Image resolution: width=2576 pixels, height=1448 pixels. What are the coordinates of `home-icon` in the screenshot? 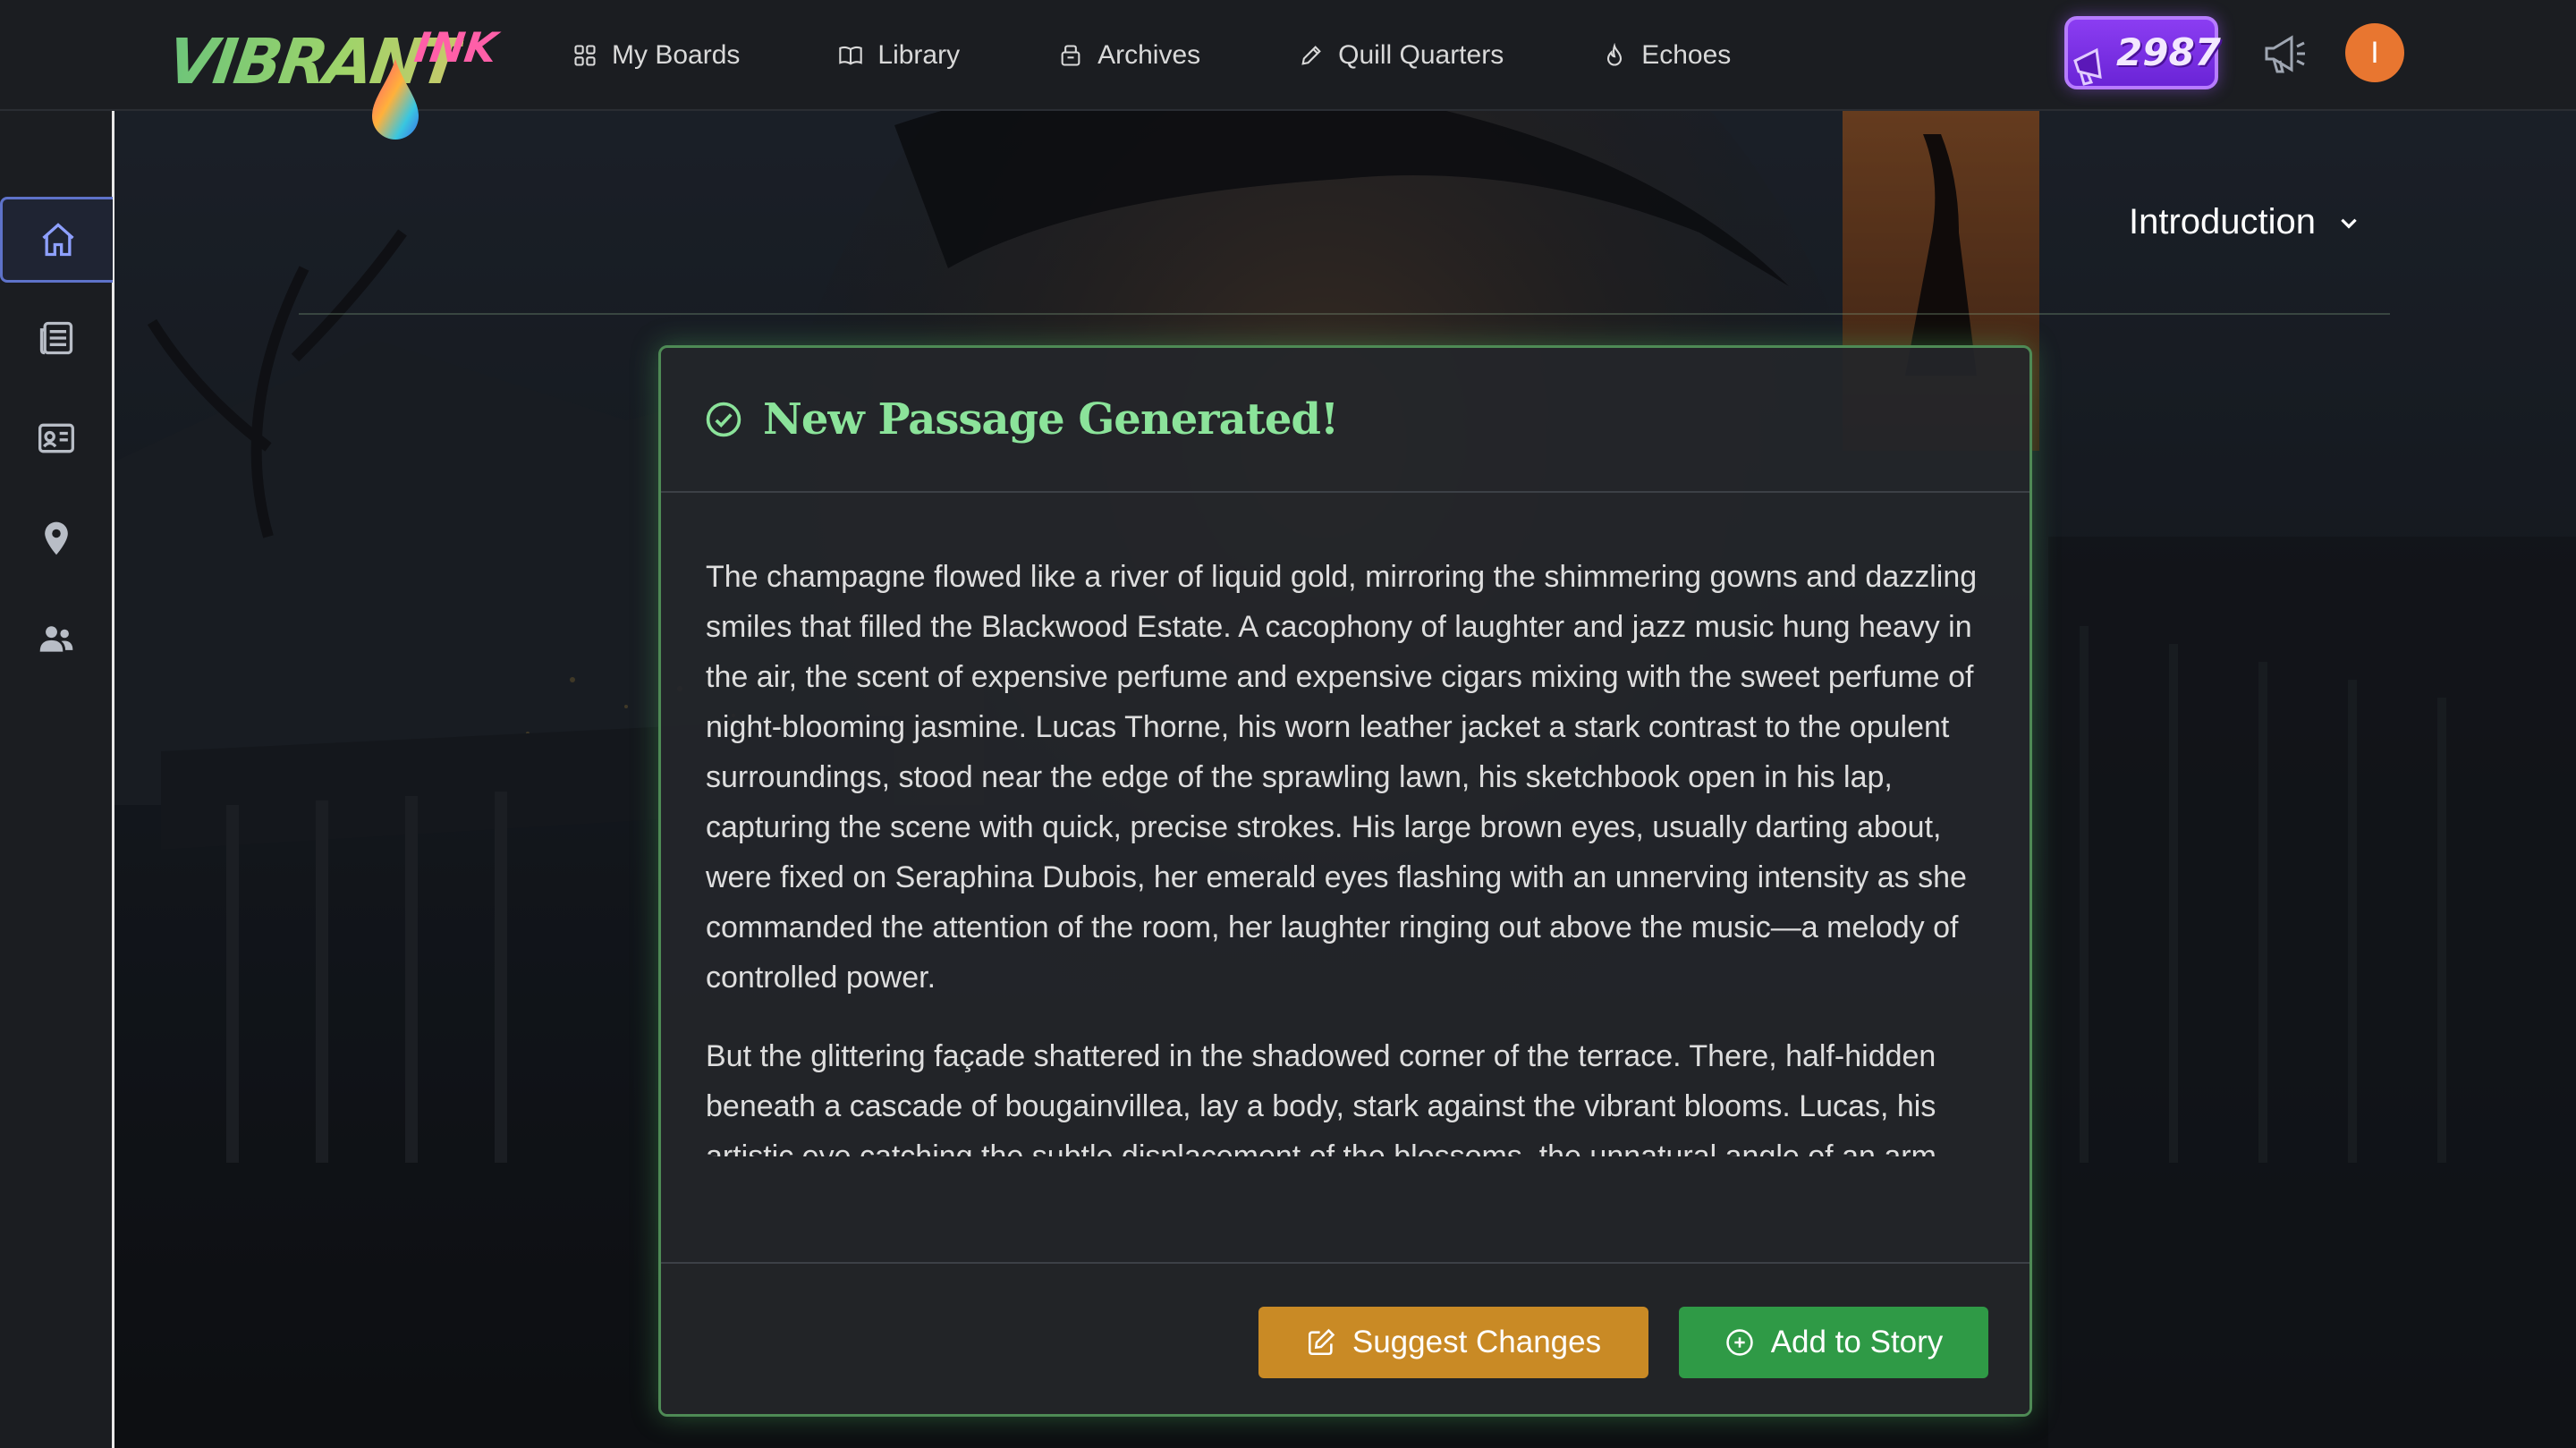 It's located at (57, 240).